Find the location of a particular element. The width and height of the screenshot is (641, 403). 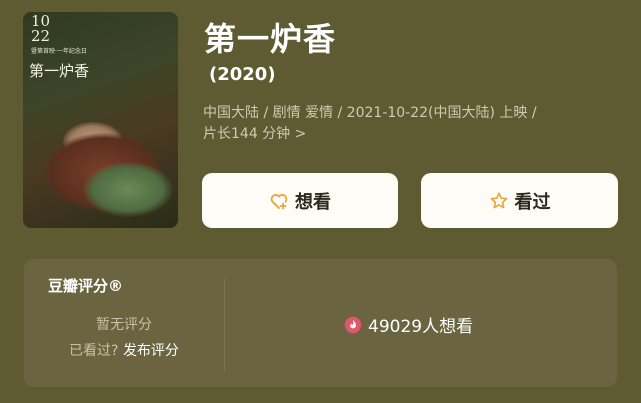

movie-poster: 10 22 暨第首映·一年纪念日 第一炉香 is located at coordinates (100, 120).